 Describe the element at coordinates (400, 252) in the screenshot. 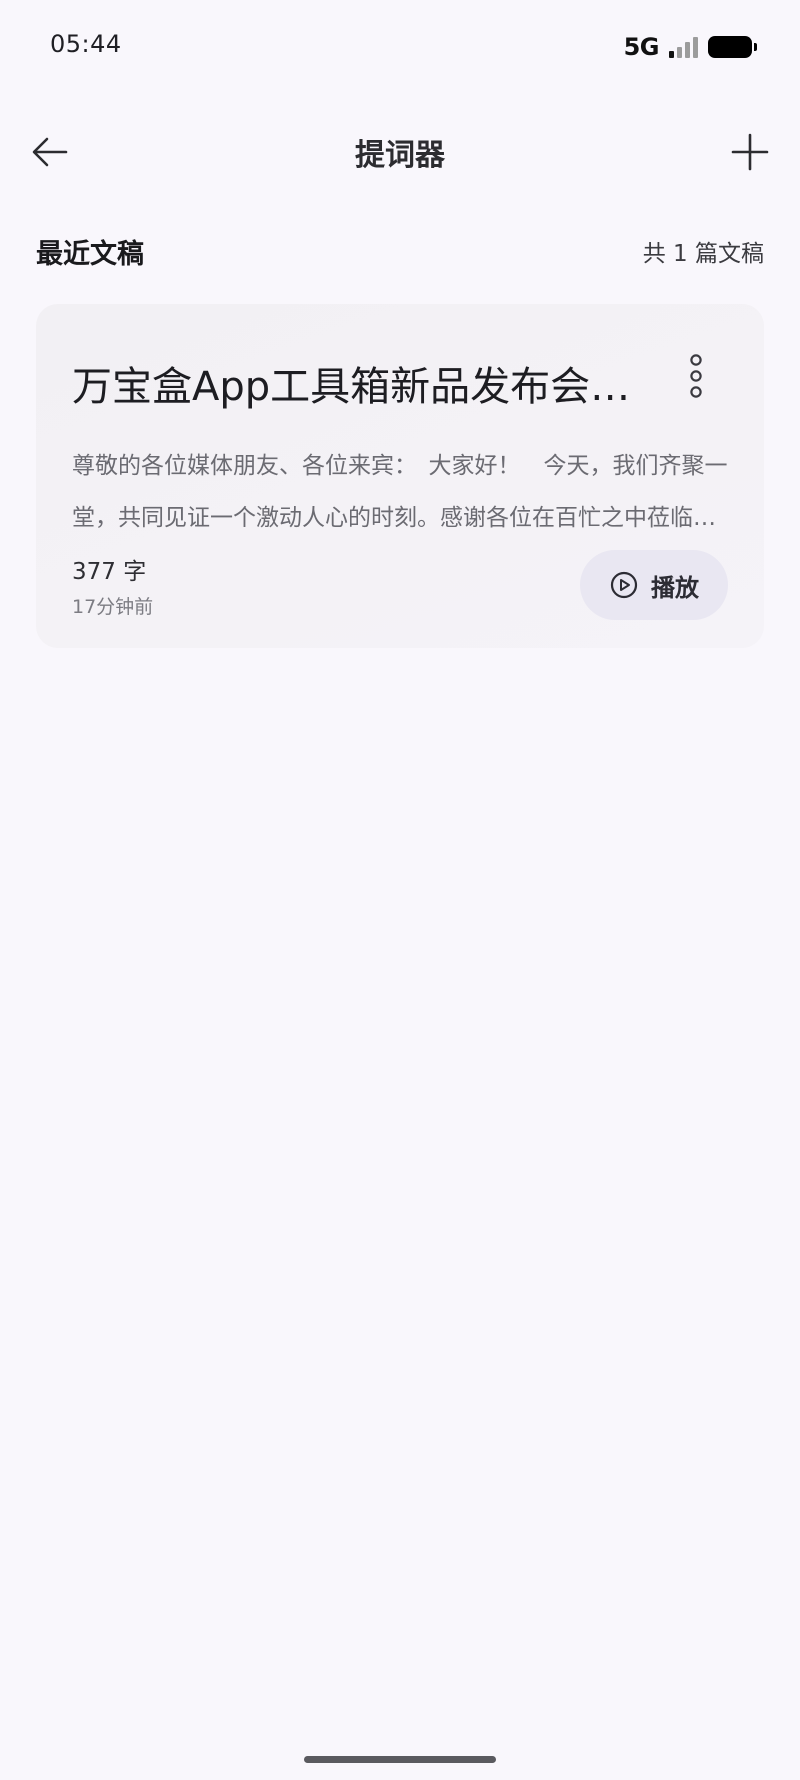

I see `recent-docs-header: 最近文稿 共 1 篇文稿` at that location.